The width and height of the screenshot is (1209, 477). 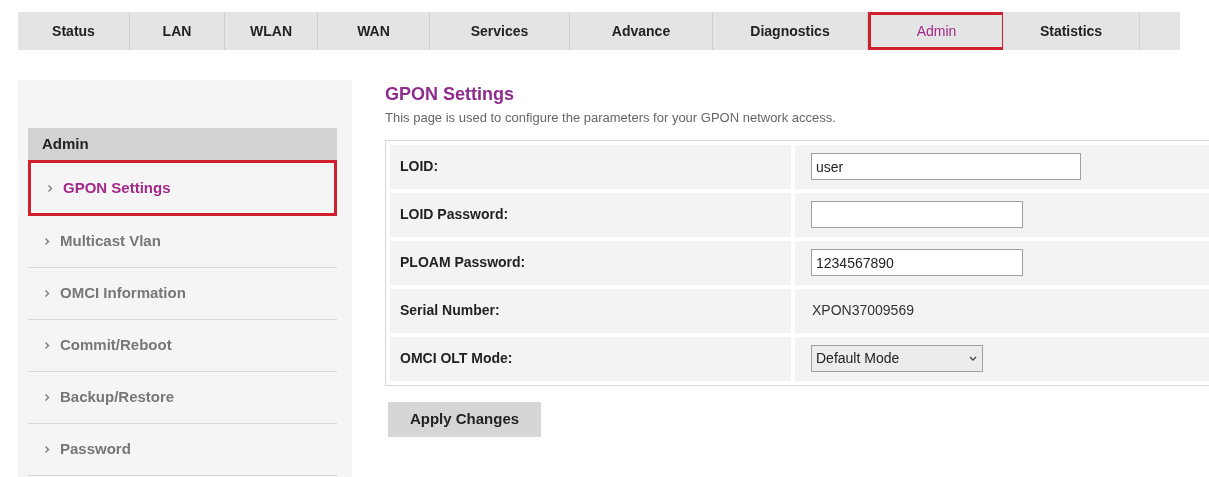 I want to click on sidebar-item: GPON Settings, so click(x=182, y=188).